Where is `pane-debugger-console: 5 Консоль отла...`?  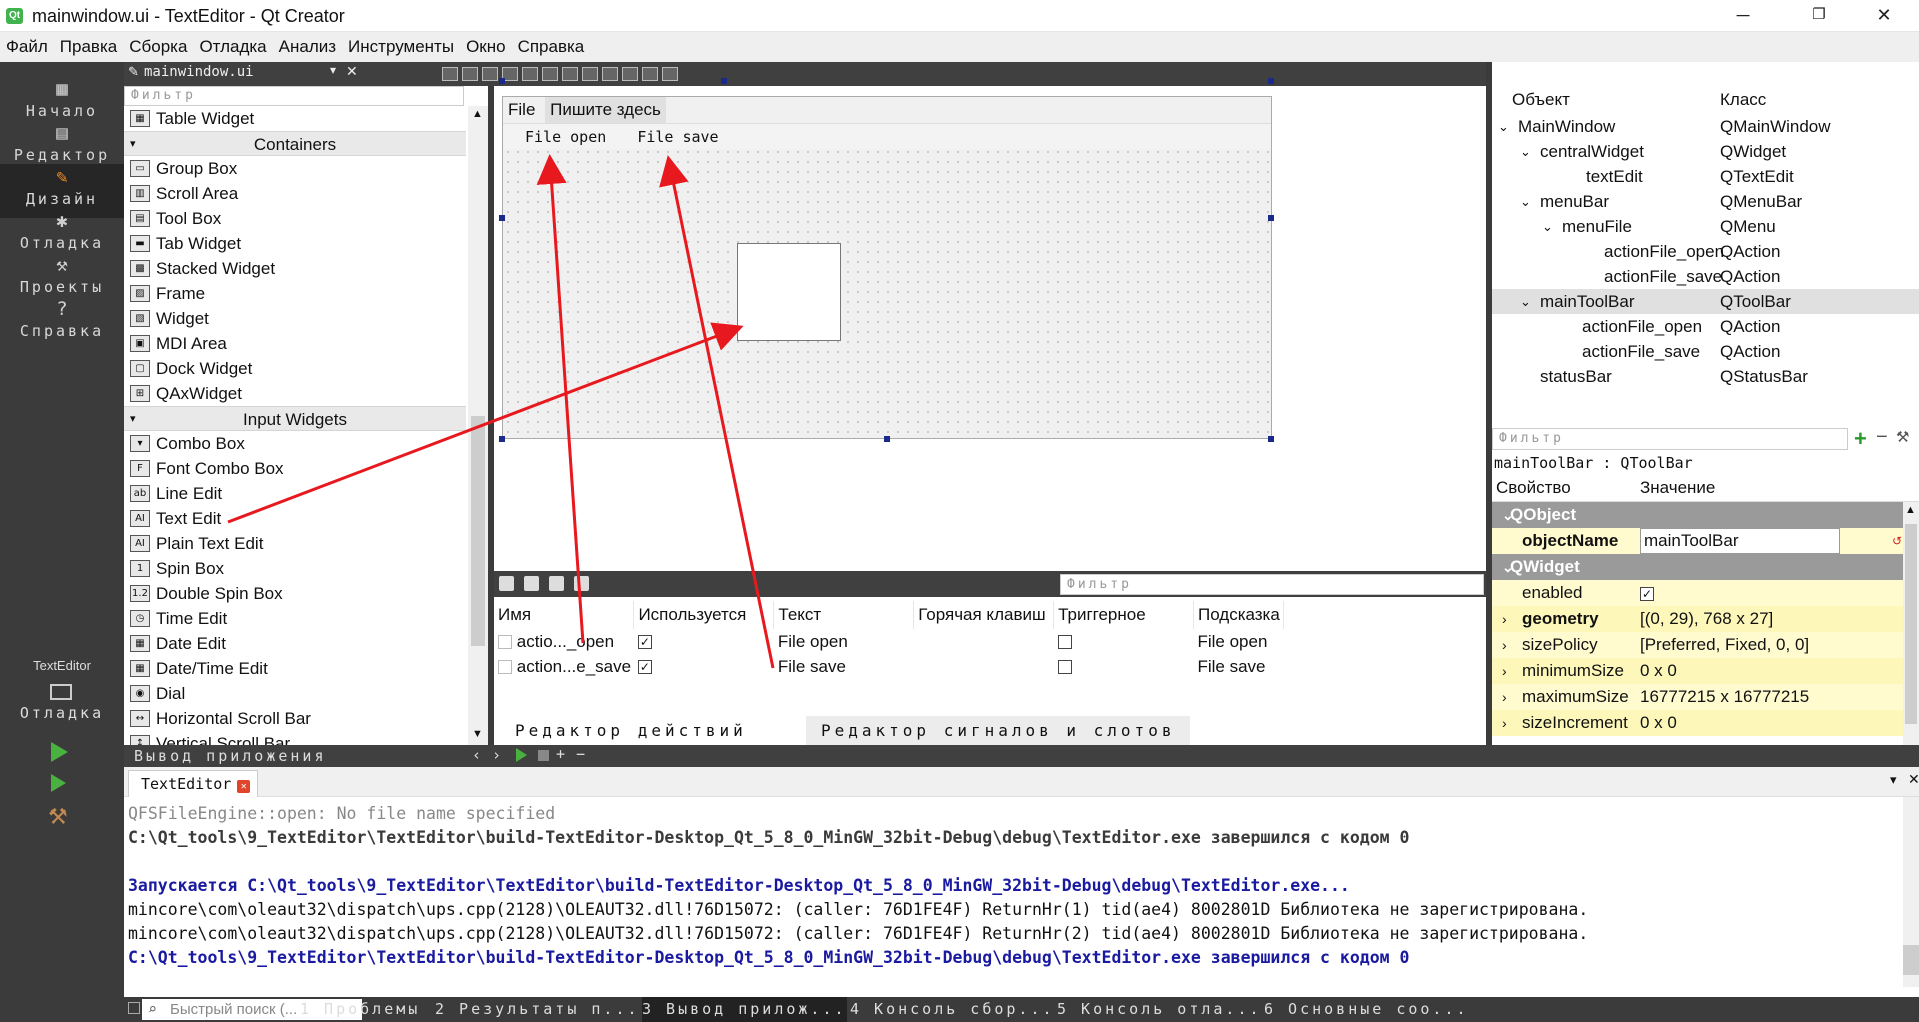 pane-debugger-console: 5 Консоль отла... is located at coordinates (1159, 1009).